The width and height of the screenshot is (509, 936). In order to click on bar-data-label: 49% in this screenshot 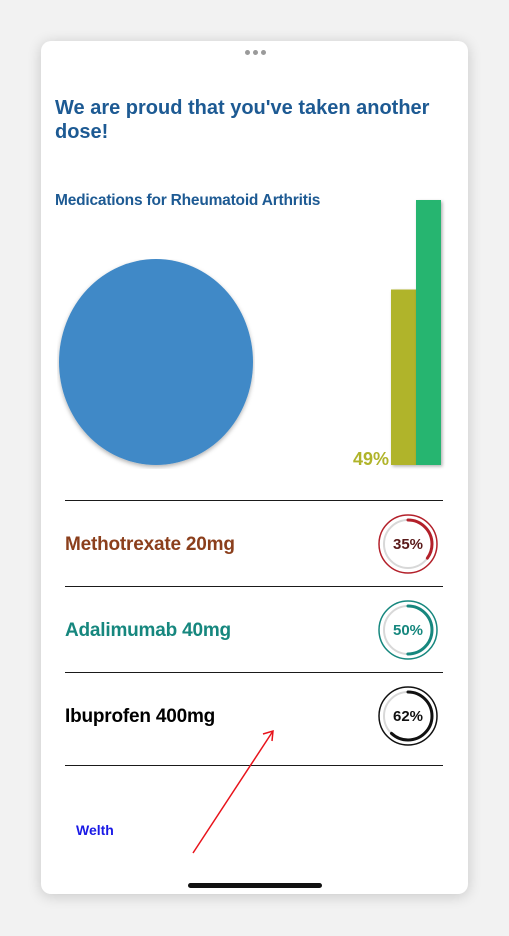, I will do `click(371, 459)`.